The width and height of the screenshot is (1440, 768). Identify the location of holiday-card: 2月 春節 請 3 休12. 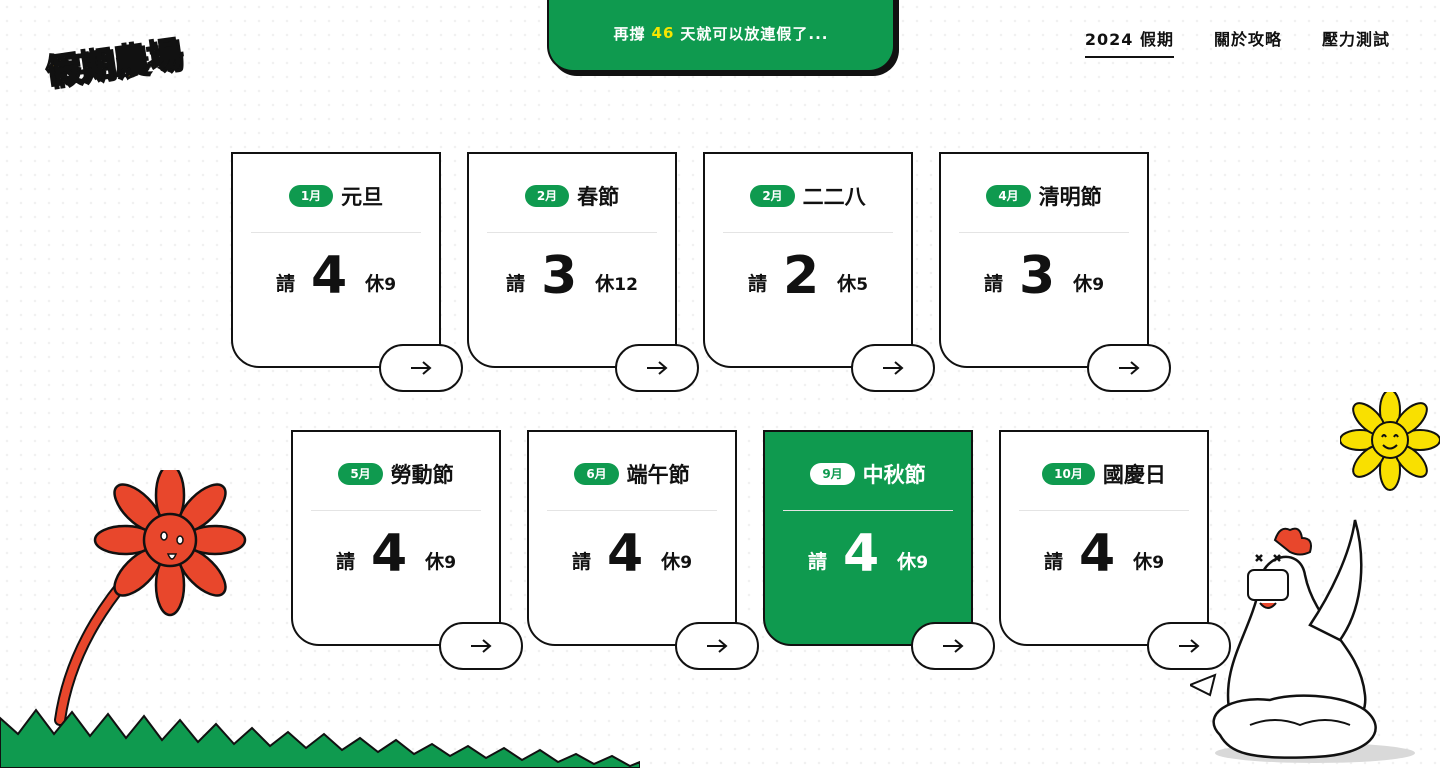
(583, 272).